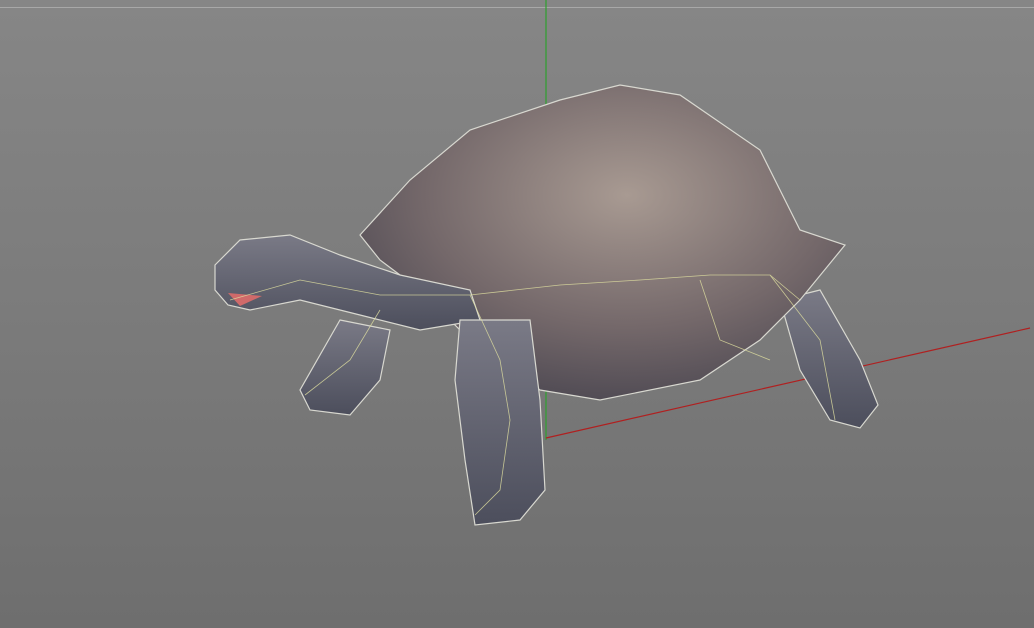 This screenshot has width=1034, height=628. What do you see at coordinates (829, 359) in the screenshot?
I see `back-leg` at bounding box center [829, 359].